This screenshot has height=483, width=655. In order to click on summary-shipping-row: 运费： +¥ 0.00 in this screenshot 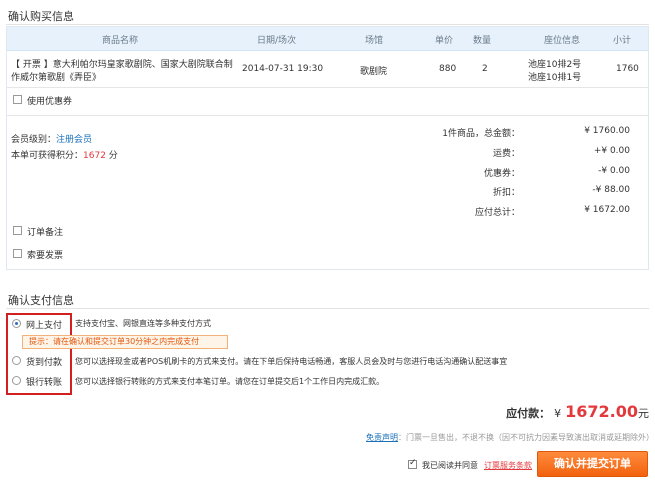, I will do `click(510, 152)`.